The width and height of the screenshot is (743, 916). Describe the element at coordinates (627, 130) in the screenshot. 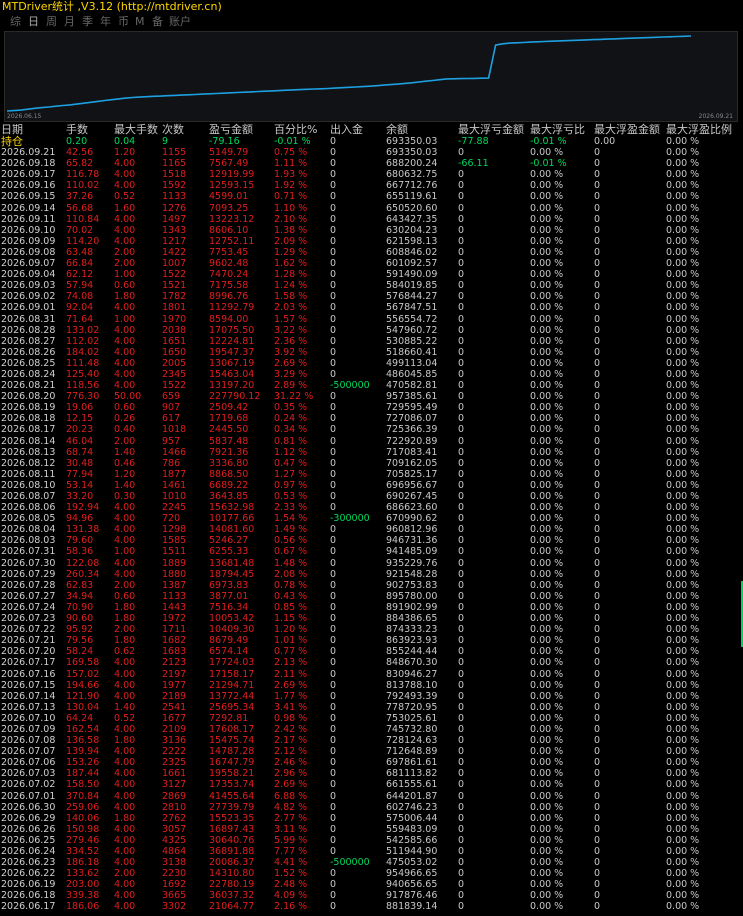

I see `header-col-10: 最大浮盈金额` at that location.